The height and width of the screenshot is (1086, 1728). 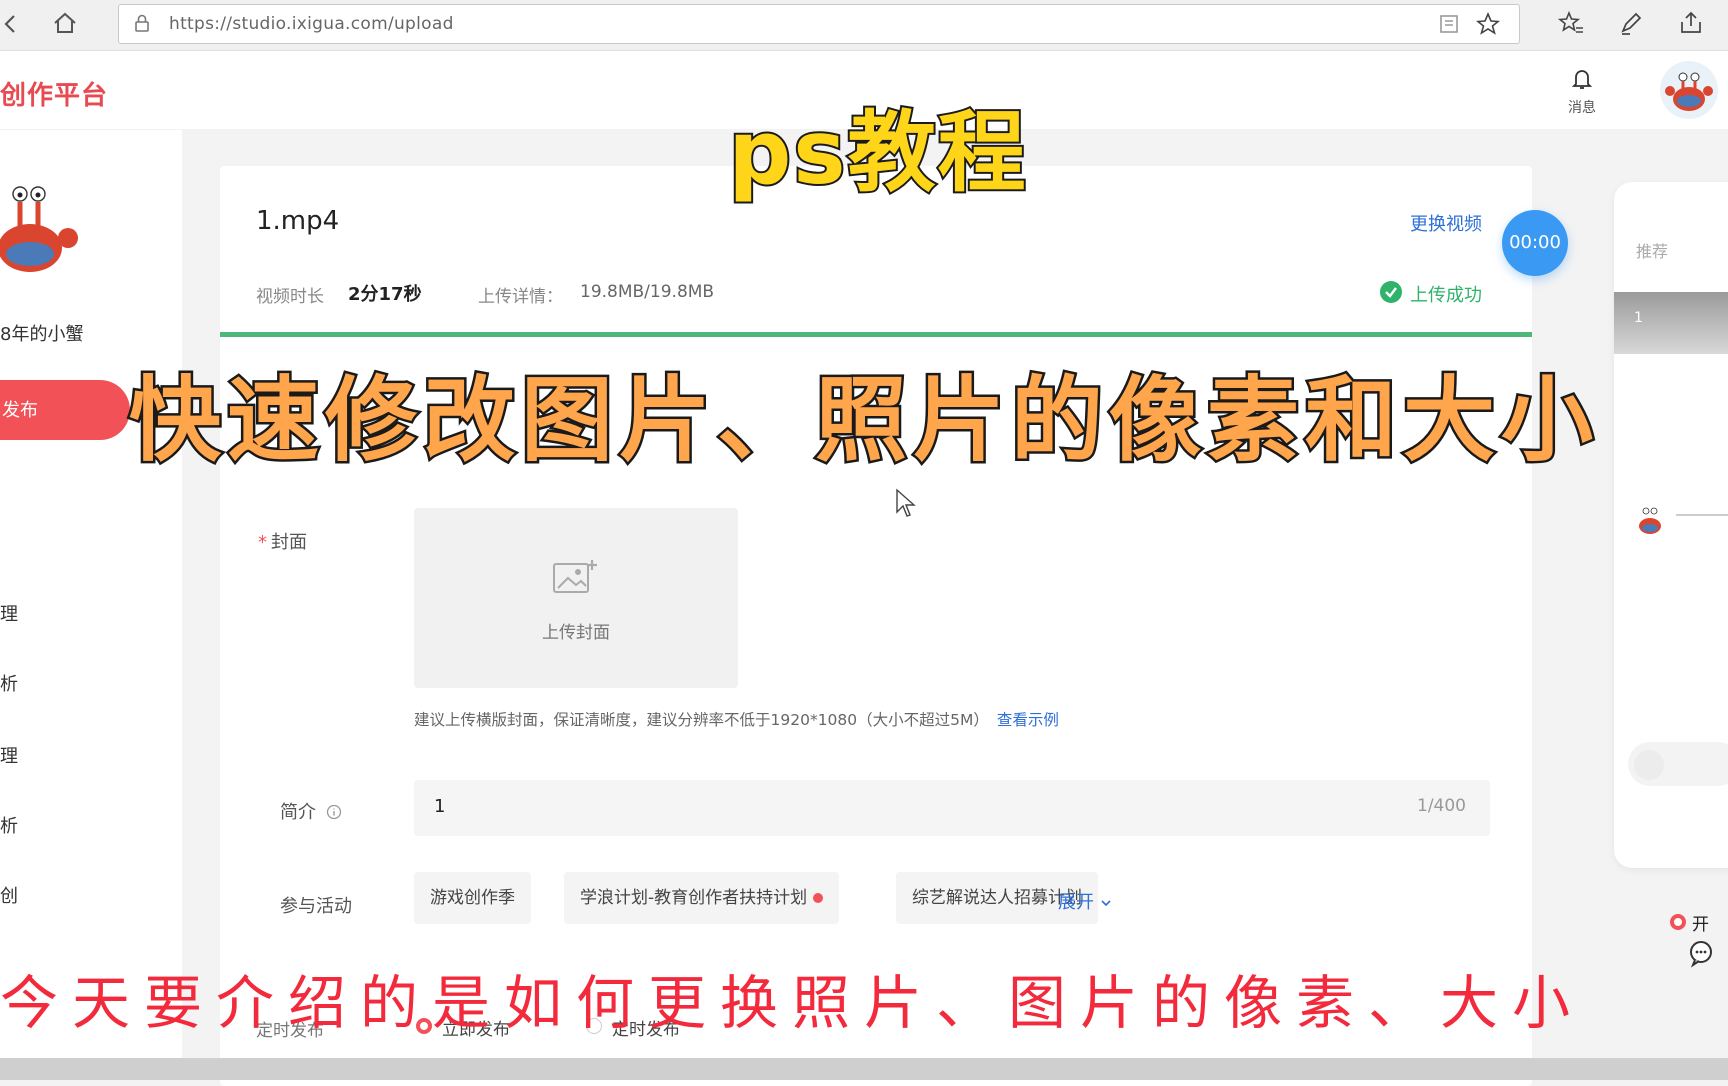 What do you see at coordinates (472, 898) in the screenshot?
I see `activity-chip-game: 游戏创作季` at bounding box center [472, 898].